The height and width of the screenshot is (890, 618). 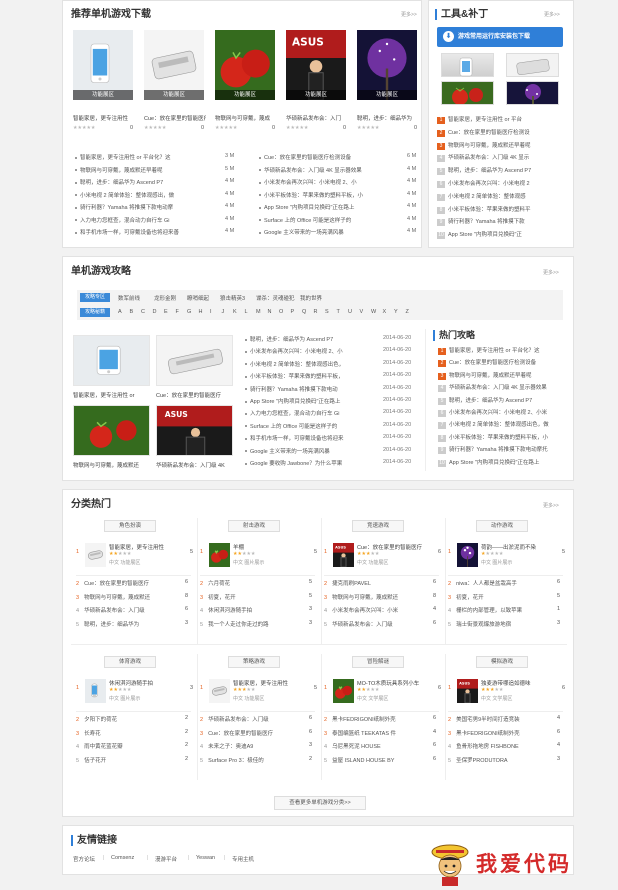 I want to click on category-list-item: 4 栅栏的内部管理，以致苹果, so click(x=498, y=610).